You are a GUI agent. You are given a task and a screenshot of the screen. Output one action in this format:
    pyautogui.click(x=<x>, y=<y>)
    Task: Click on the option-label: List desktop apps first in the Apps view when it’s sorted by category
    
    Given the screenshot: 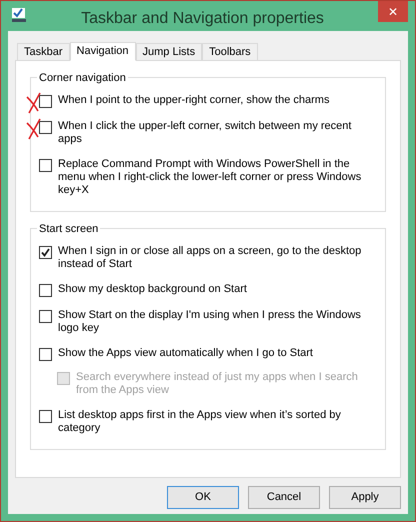 What is the action you would take?
    pyautogui.click(x=200, y=422)
    